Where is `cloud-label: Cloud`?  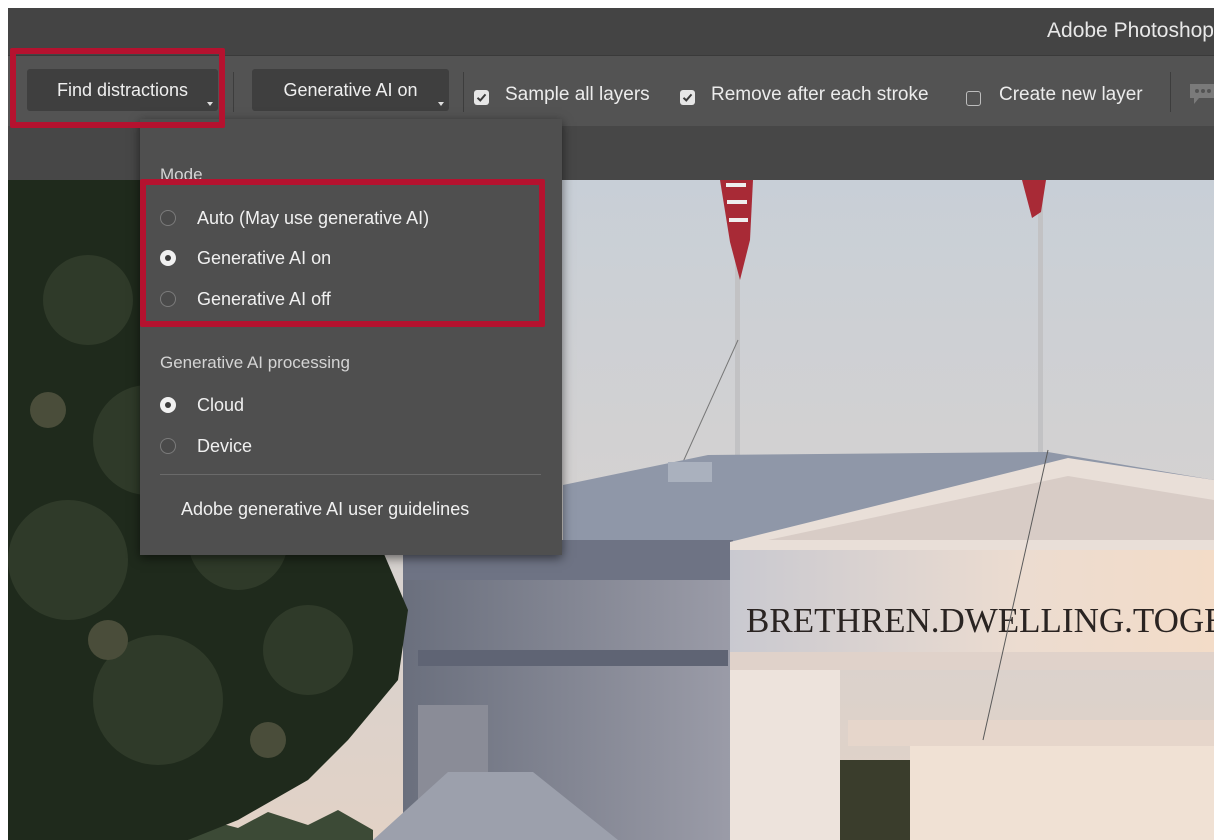
cloud-label: Cloud is located at coordinates (221, 405).